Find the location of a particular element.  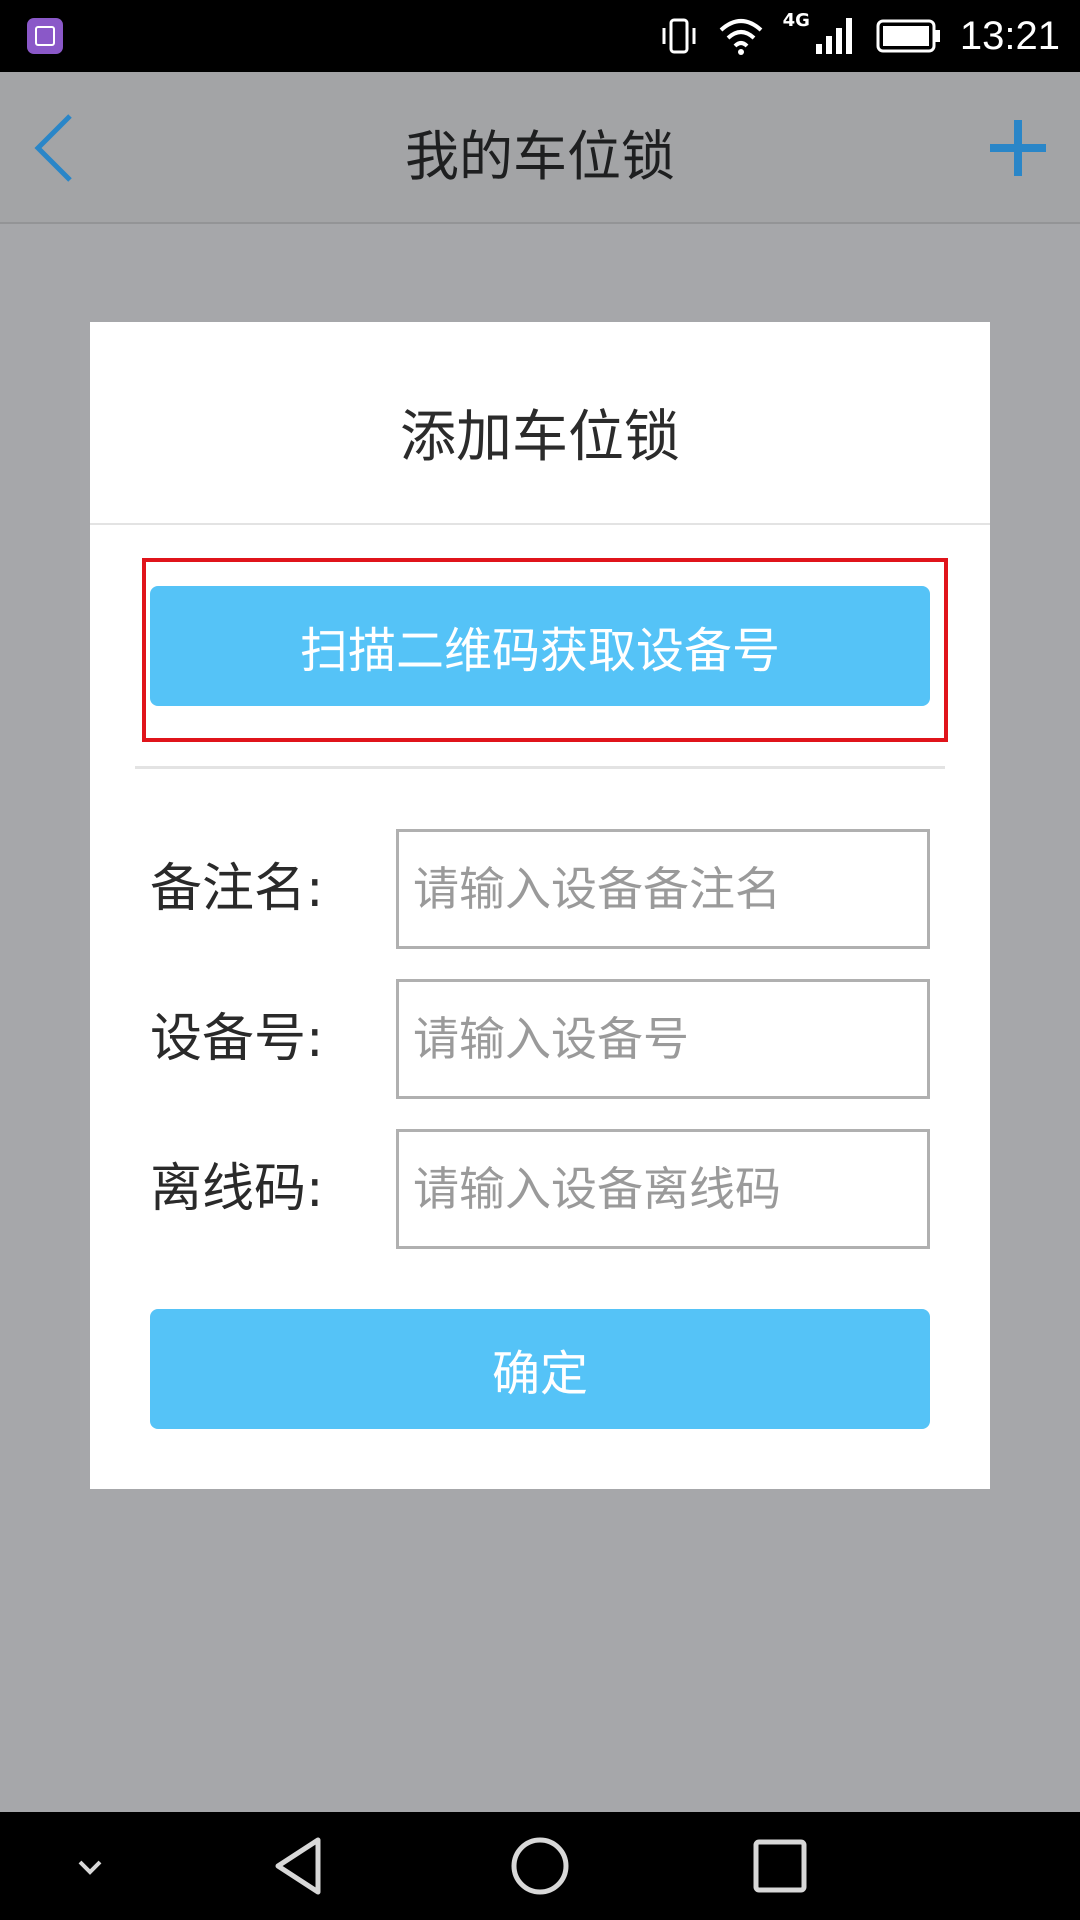

confirm-button: 确定 is located at coordinates (540, 1369).